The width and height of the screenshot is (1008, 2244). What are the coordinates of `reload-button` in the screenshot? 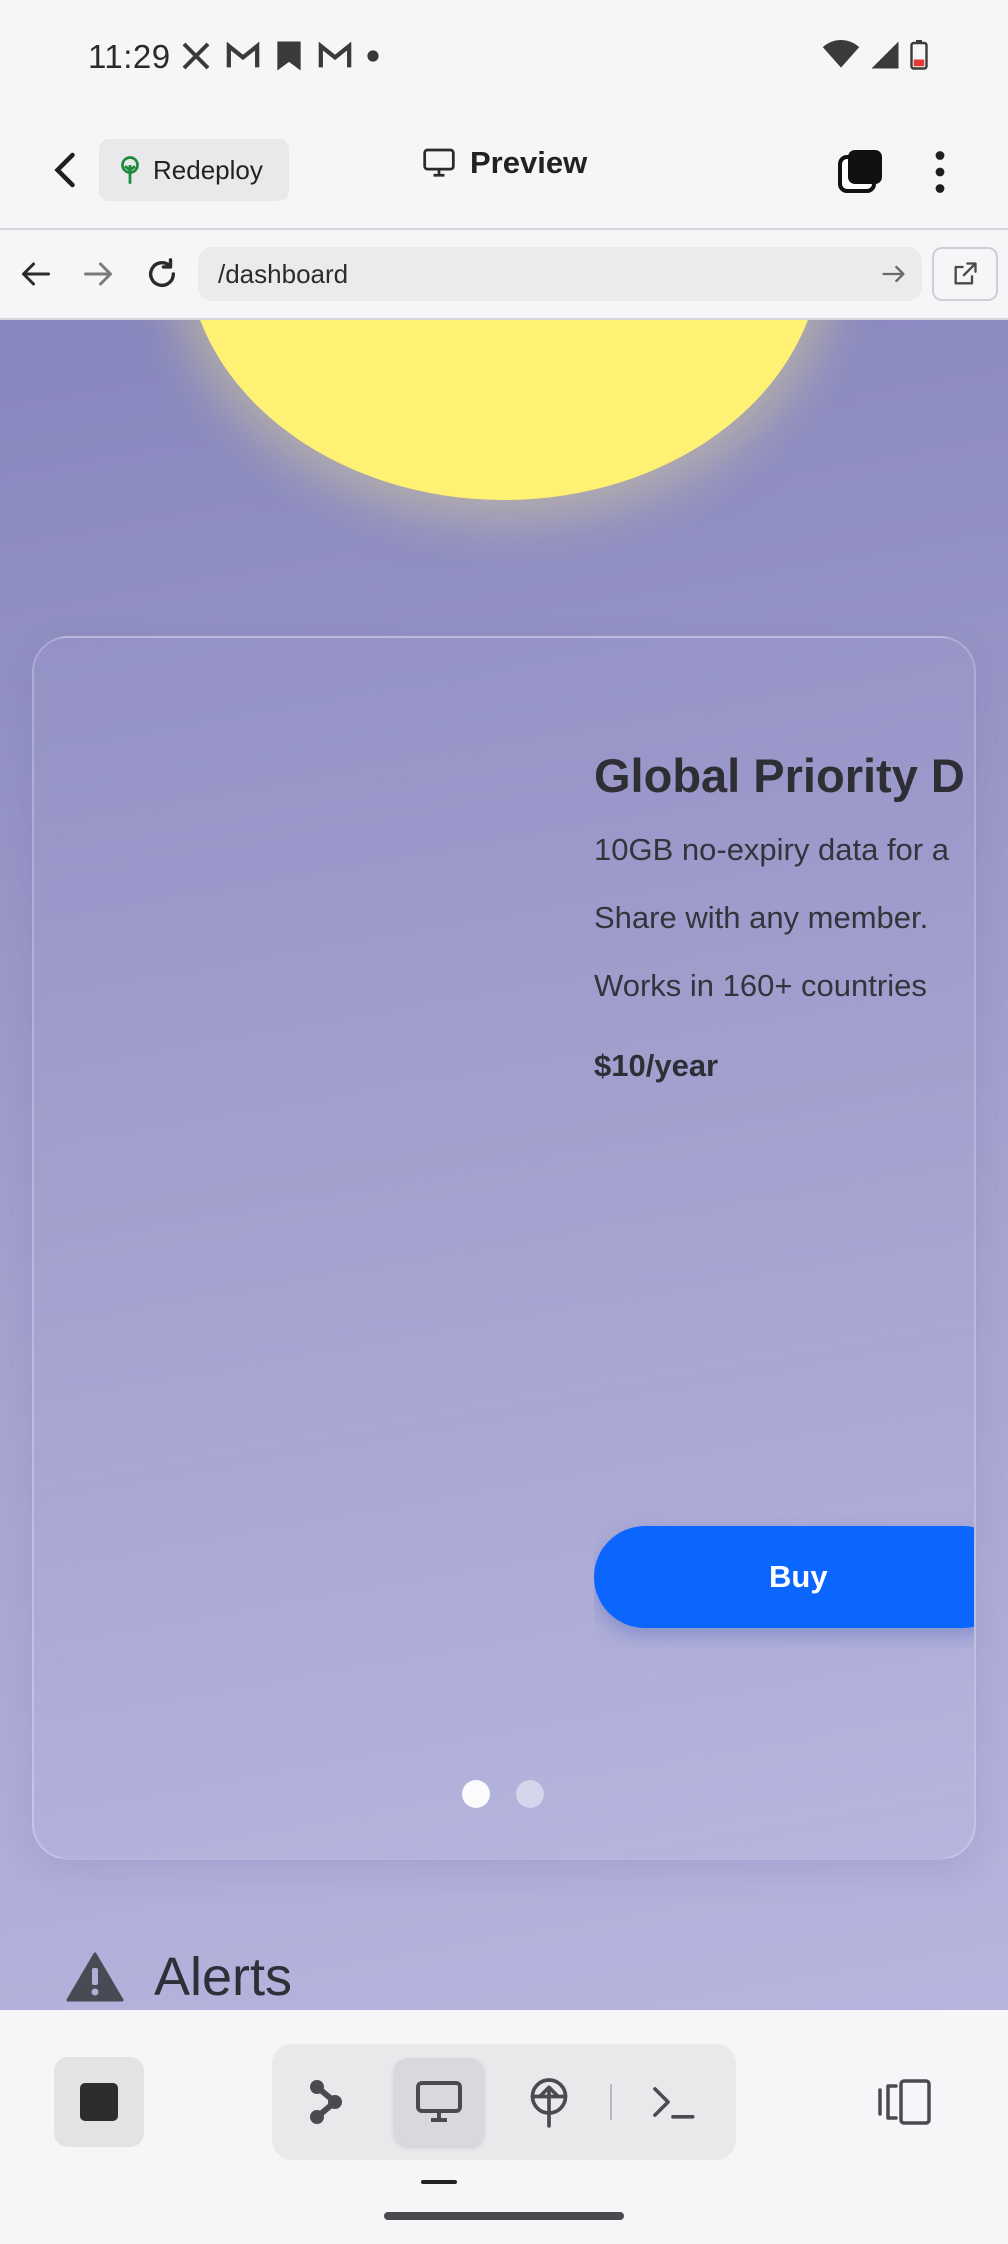 It's located at (162, 274).